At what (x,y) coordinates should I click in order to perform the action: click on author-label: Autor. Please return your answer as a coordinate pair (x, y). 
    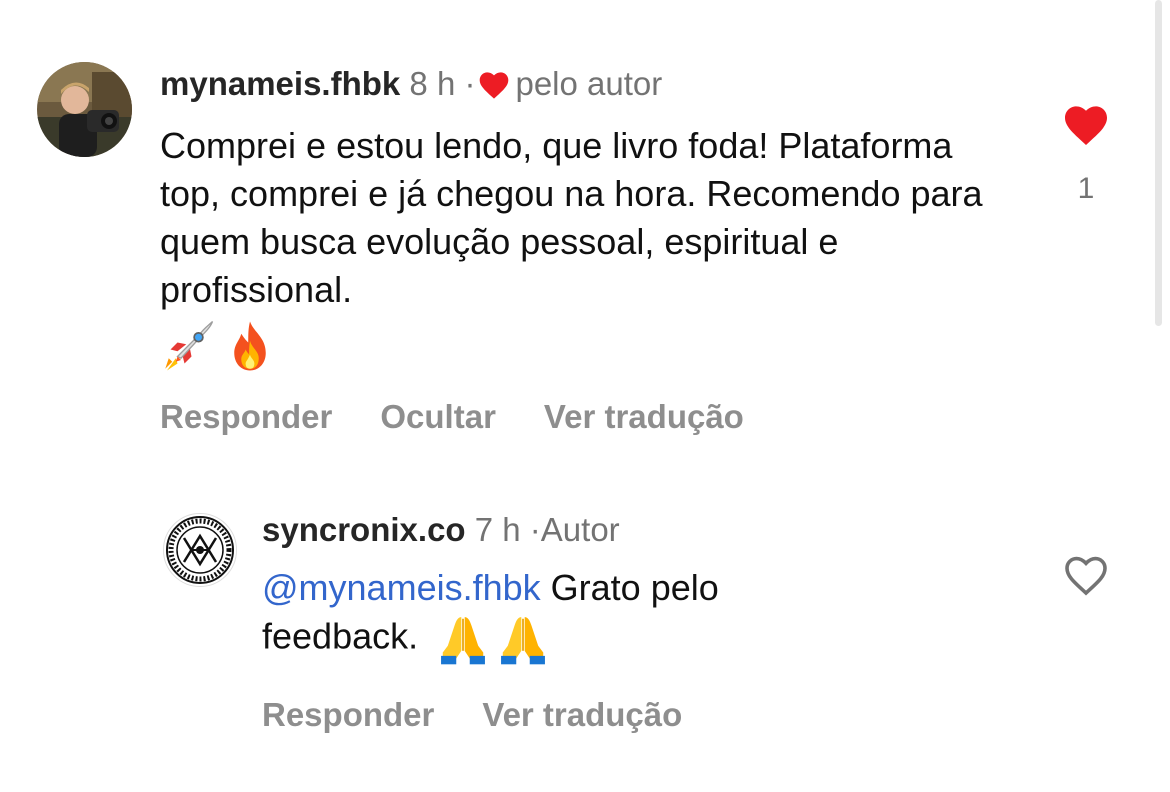
    Looking at the image, I should click on (580, 529).